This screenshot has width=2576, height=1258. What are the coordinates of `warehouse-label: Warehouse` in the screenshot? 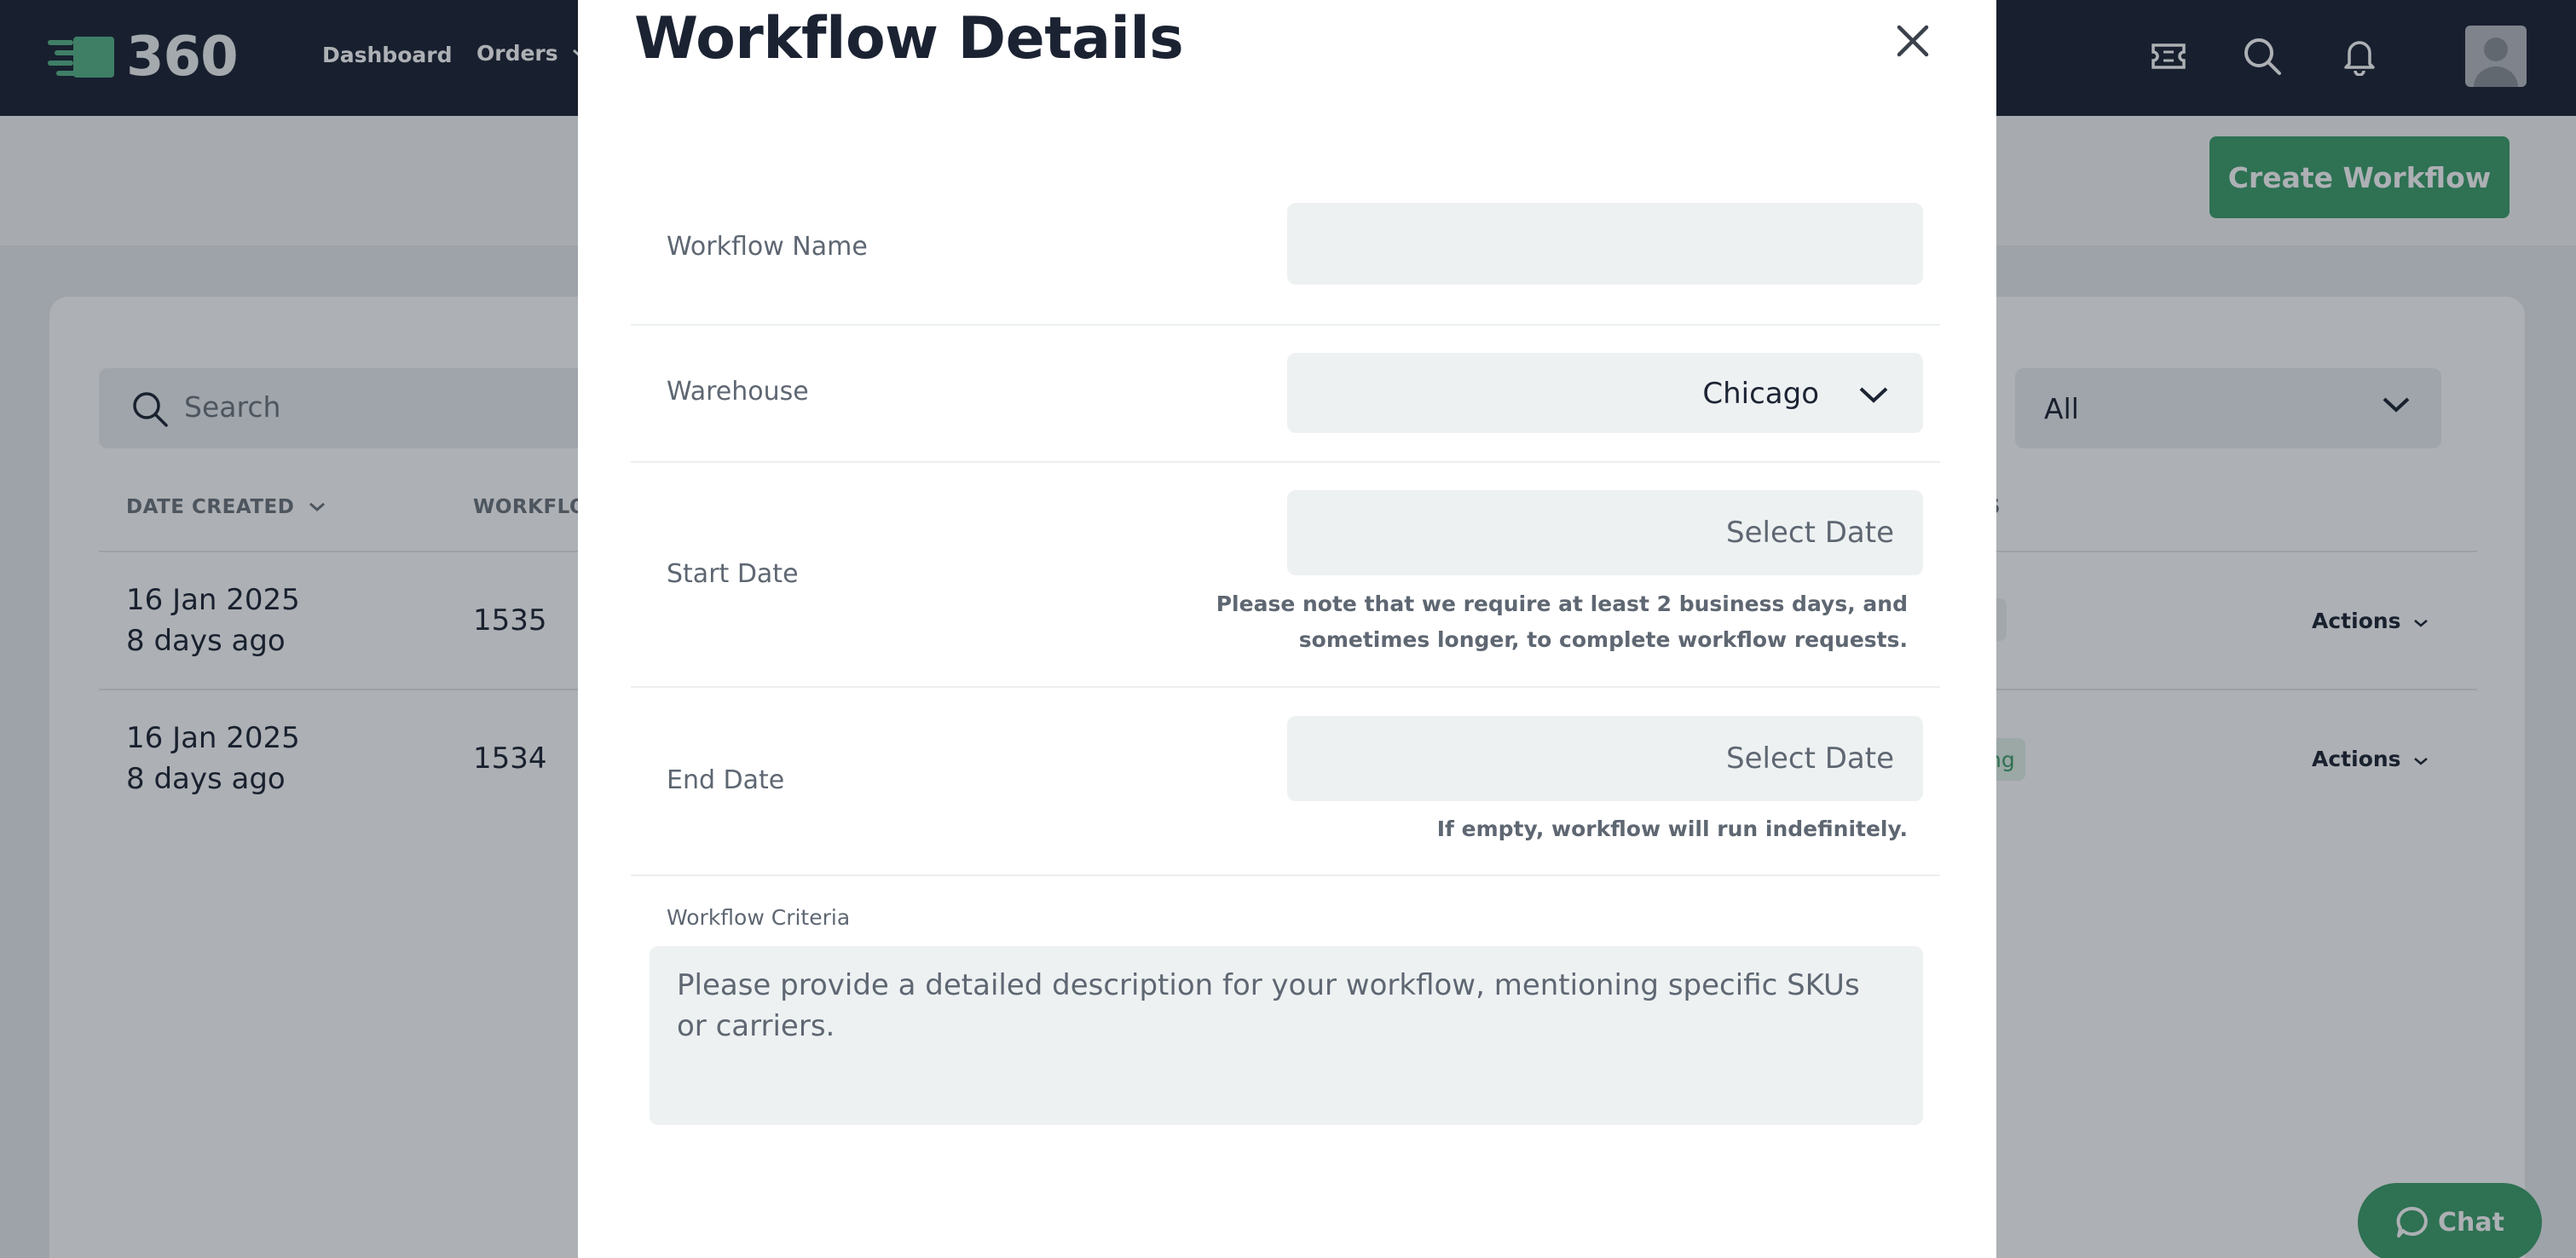 It's located at (738, 392).